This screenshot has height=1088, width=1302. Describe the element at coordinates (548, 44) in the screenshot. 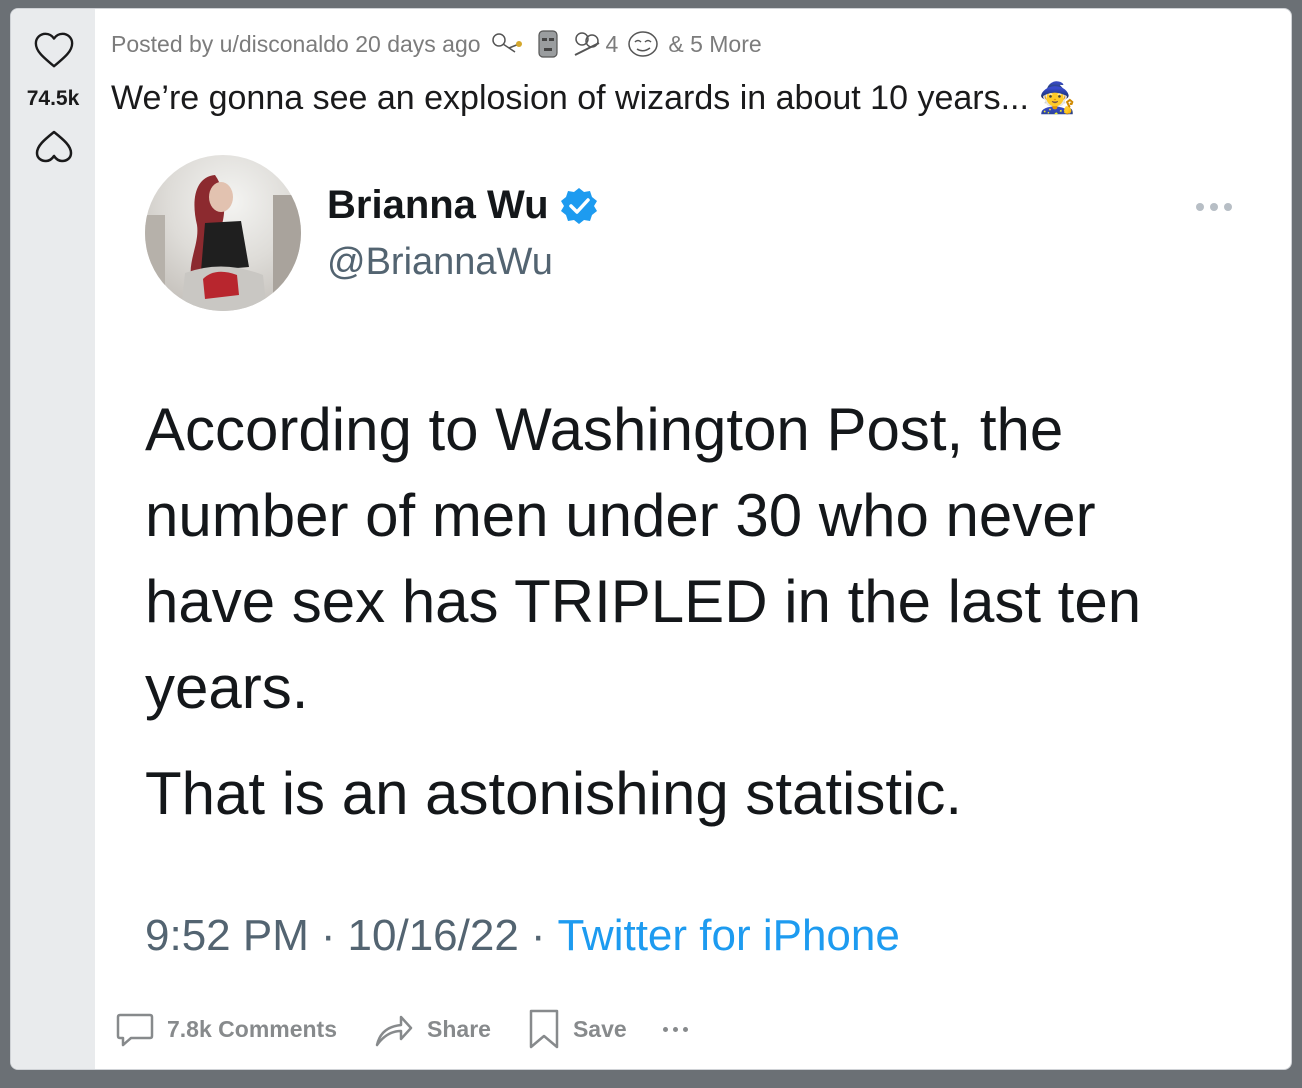

I see `award-moai-icon` at that location.